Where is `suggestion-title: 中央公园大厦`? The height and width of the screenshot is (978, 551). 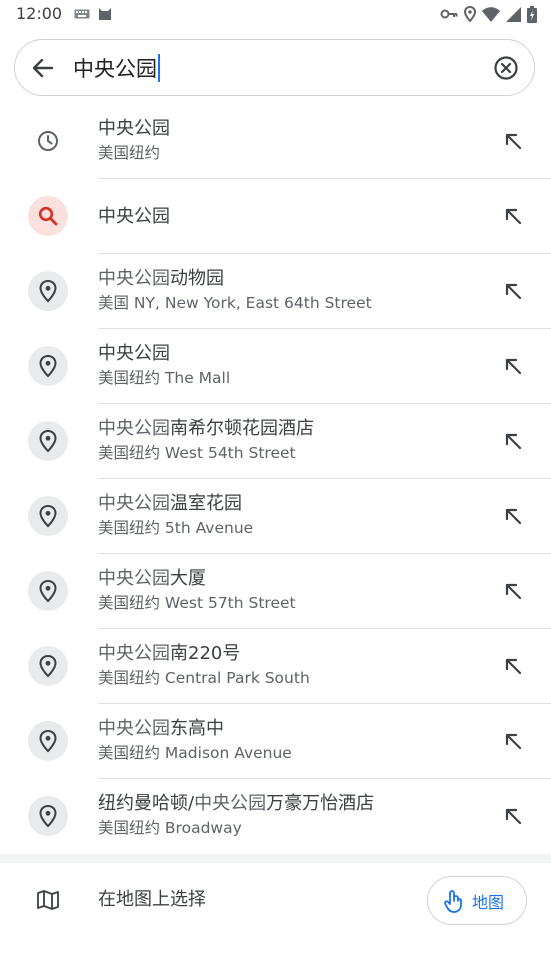 suggestion-title: 中央公园大厦 is located at coordinates (289, 579).